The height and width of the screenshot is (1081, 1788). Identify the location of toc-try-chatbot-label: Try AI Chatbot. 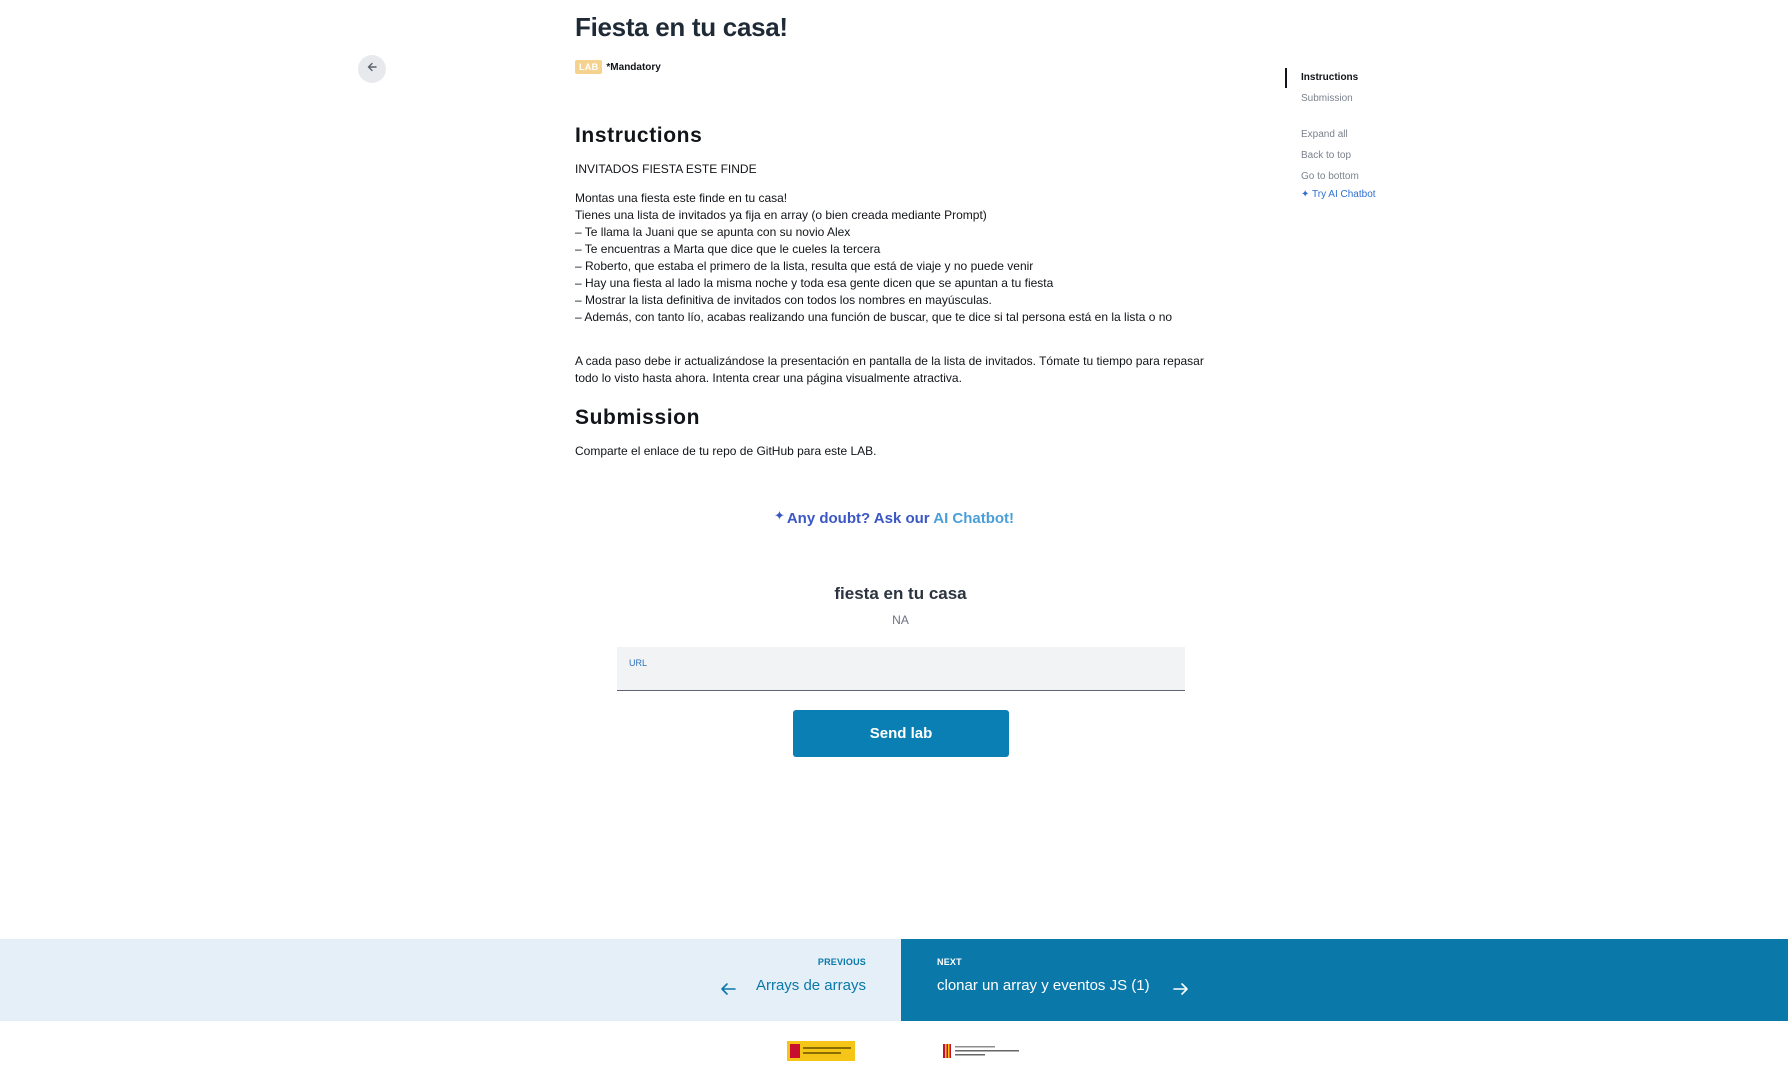
(1344, 194).